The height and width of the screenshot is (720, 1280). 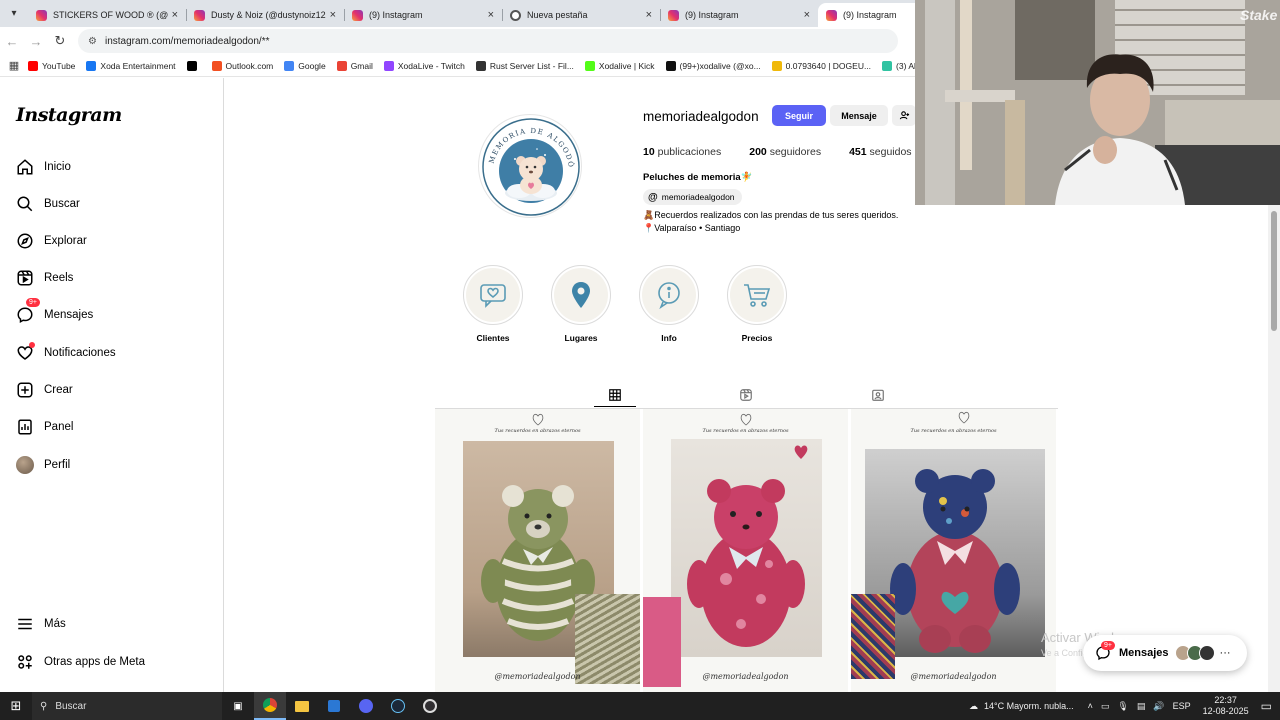 I want to click on info-icon, so click(x=669, y=296).